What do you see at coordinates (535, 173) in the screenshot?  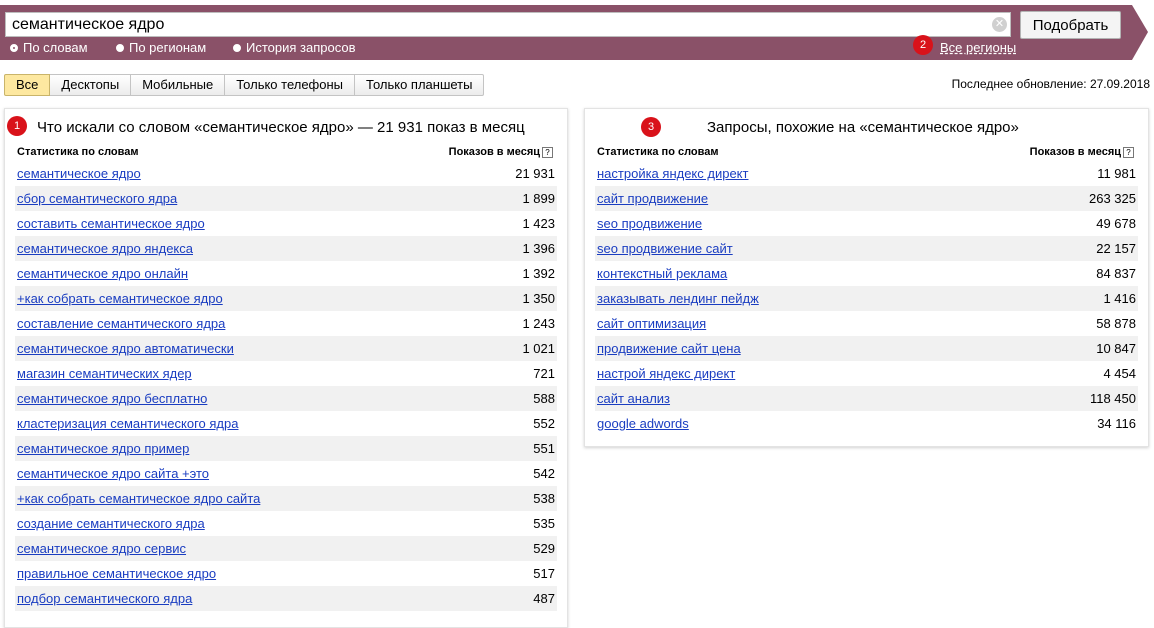 I see `impressions-count: 21 931` at bounding box center [535, 173].